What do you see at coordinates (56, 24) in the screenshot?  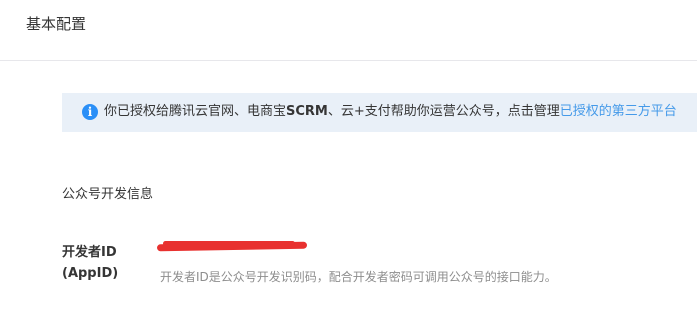 I see `page-title: 基本配置` at bounding box center [56, 24].